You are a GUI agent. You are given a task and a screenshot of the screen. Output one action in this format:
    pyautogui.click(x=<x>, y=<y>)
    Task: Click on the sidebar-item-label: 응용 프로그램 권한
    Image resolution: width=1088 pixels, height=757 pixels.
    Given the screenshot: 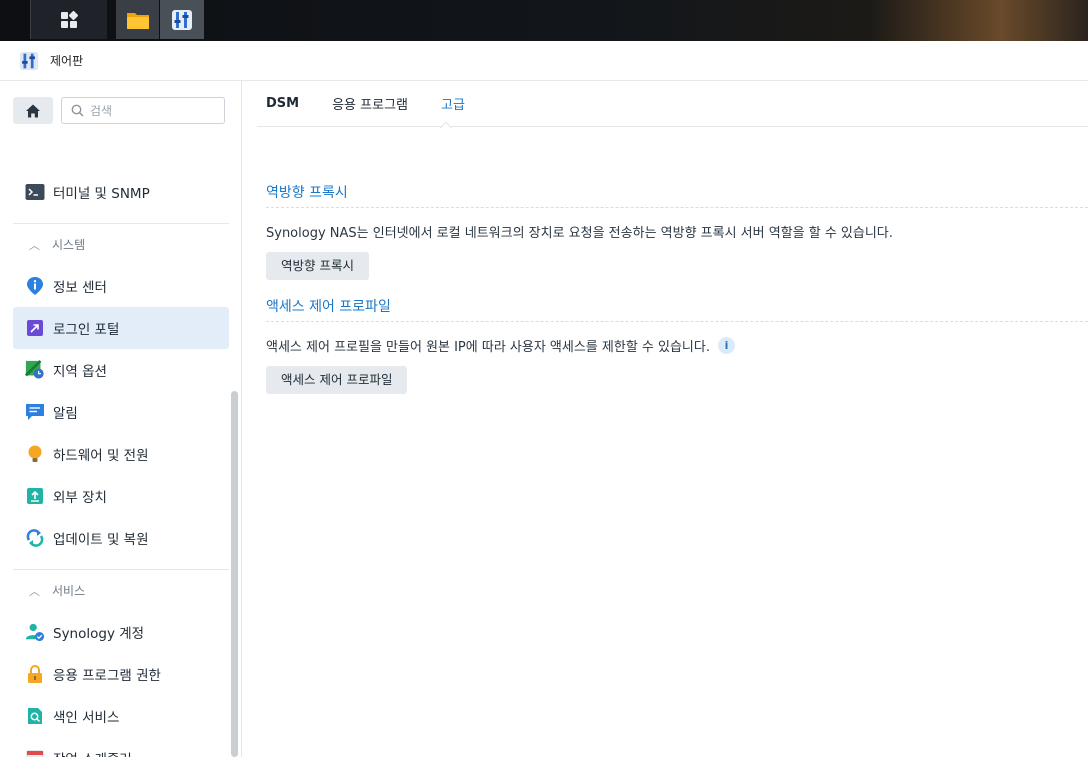 What is the action you would take?
    pyautogui.click(x=107, y=676)
    